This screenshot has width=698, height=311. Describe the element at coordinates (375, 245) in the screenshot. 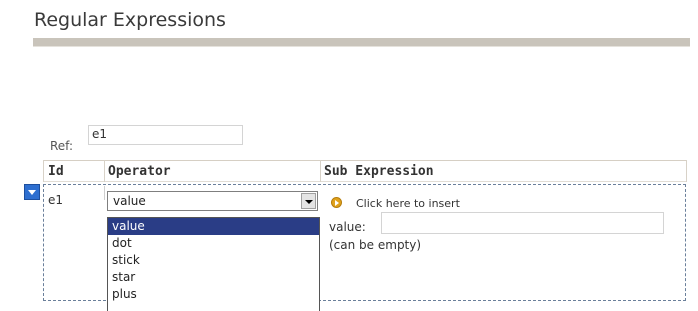

I see `value-hint: (can be empty)` at that location.